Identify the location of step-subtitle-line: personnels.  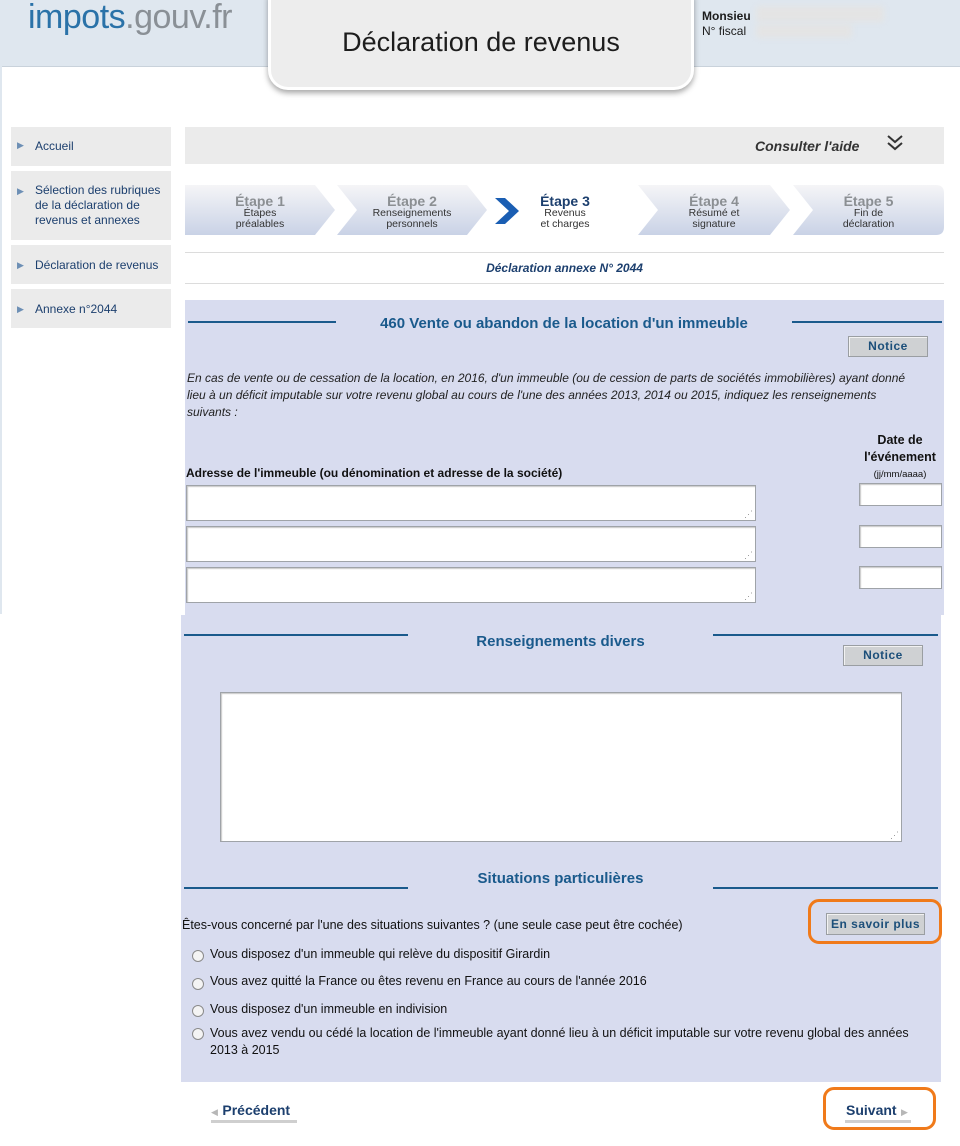
(412, 224).